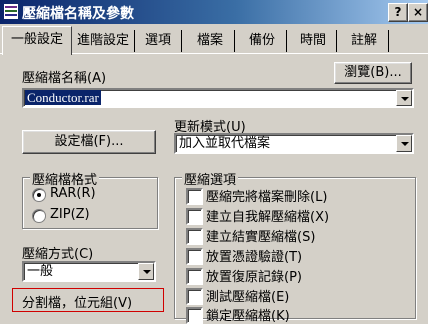 The width and height of the screenshot is (428, 324). I want to click on update-mode-select: 加入並取代檔案, so click(294, 143).